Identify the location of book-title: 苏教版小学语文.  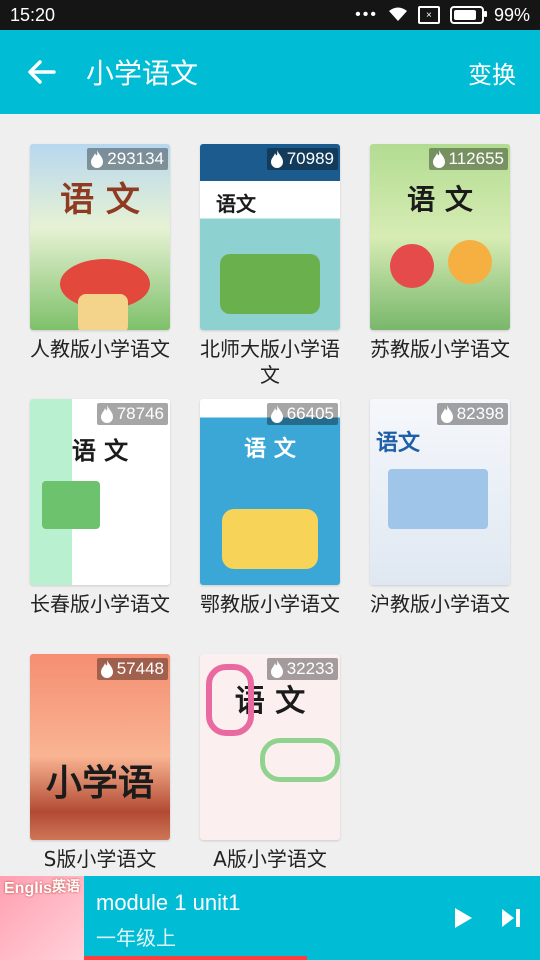
(440, 349).